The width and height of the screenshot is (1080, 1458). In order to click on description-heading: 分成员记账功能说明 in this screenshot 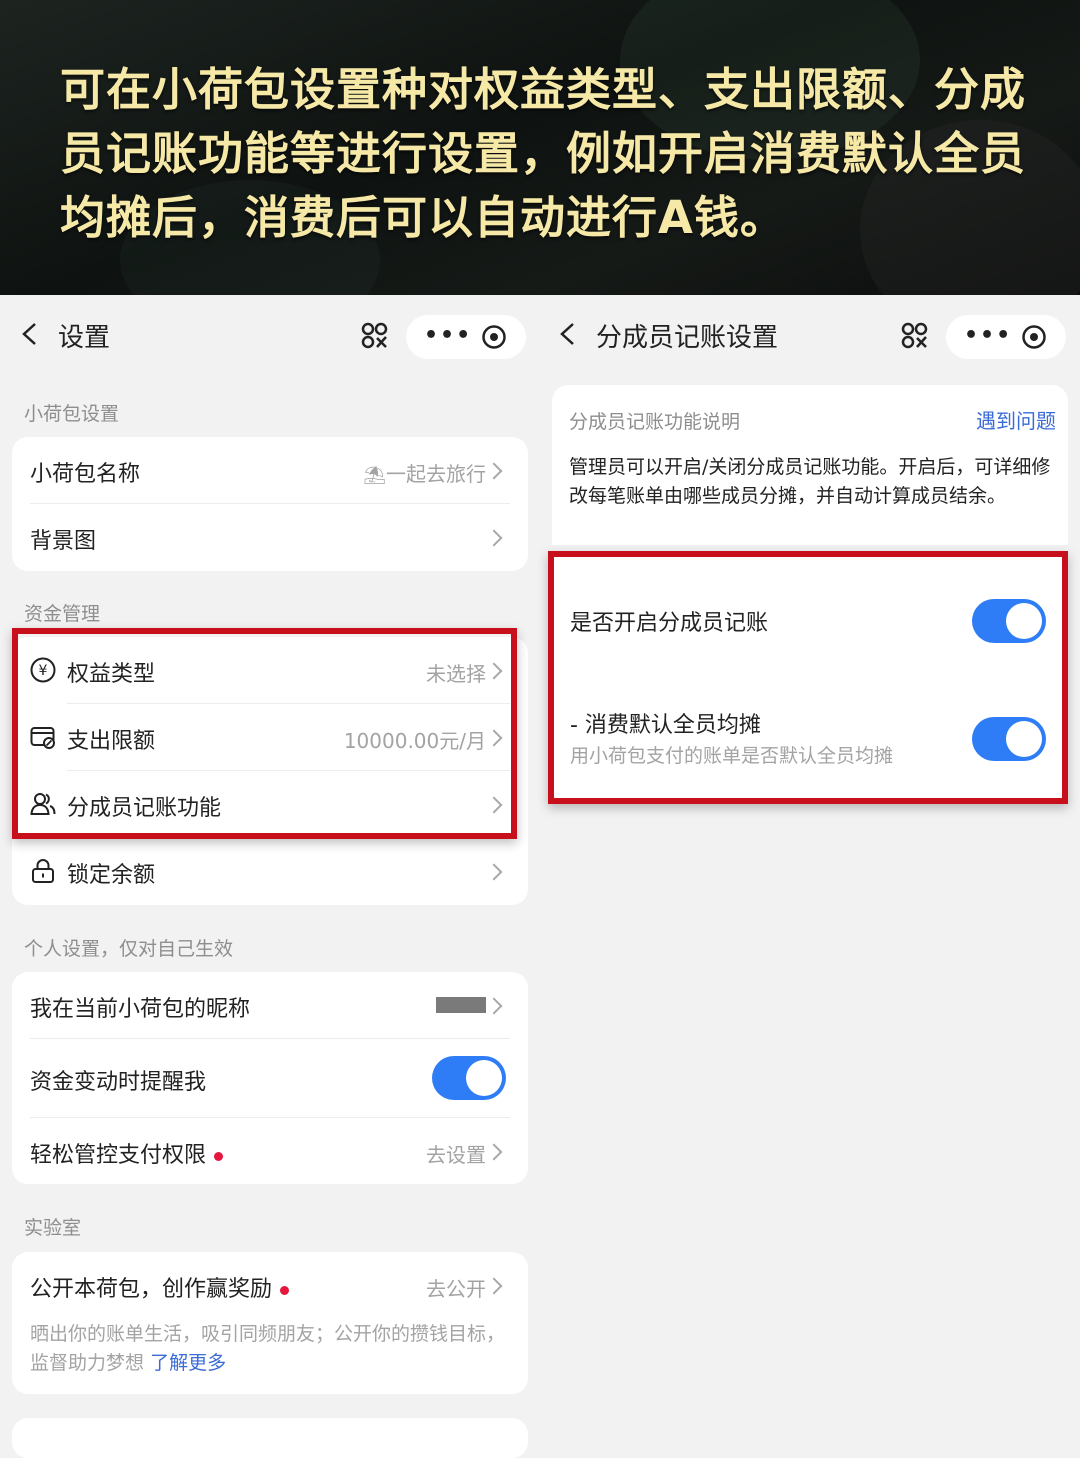, I will do `click(655, 422)`.